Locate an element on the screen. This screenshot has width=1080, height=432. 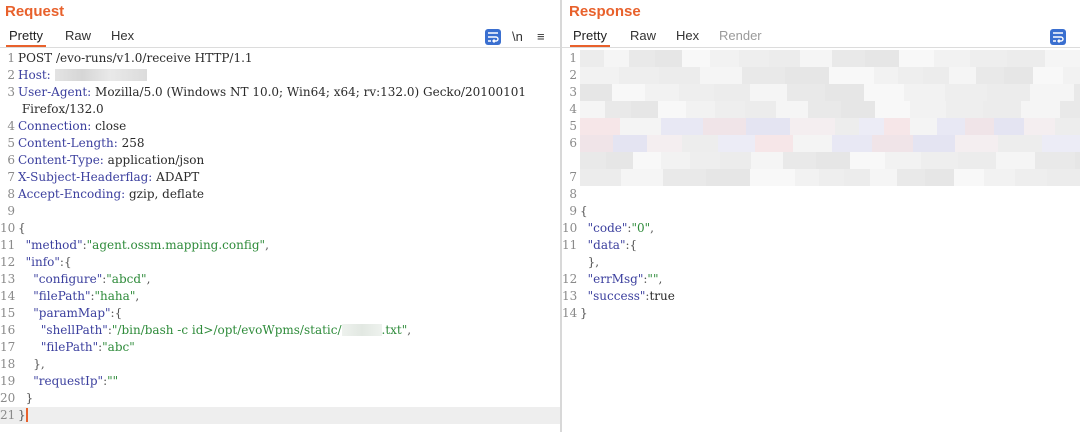
code-line: 8 Accept-Encoding: gzip, deflate is located at coordinates (280, 194).